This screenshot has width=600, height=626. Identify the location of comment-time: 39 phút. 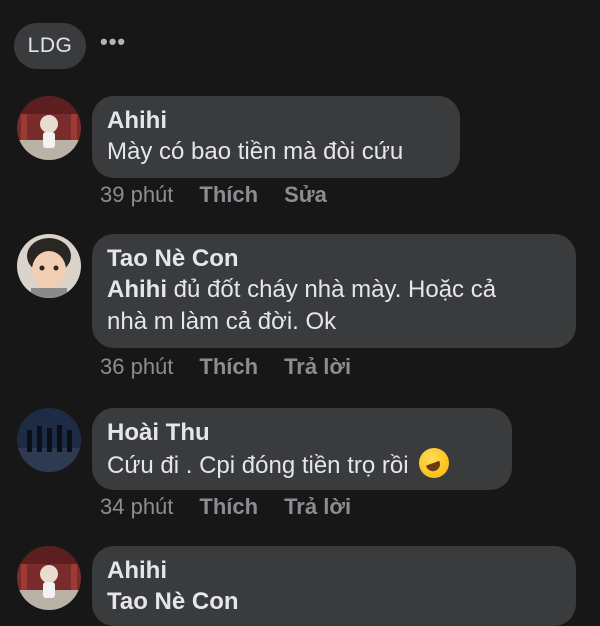
(137, 194).